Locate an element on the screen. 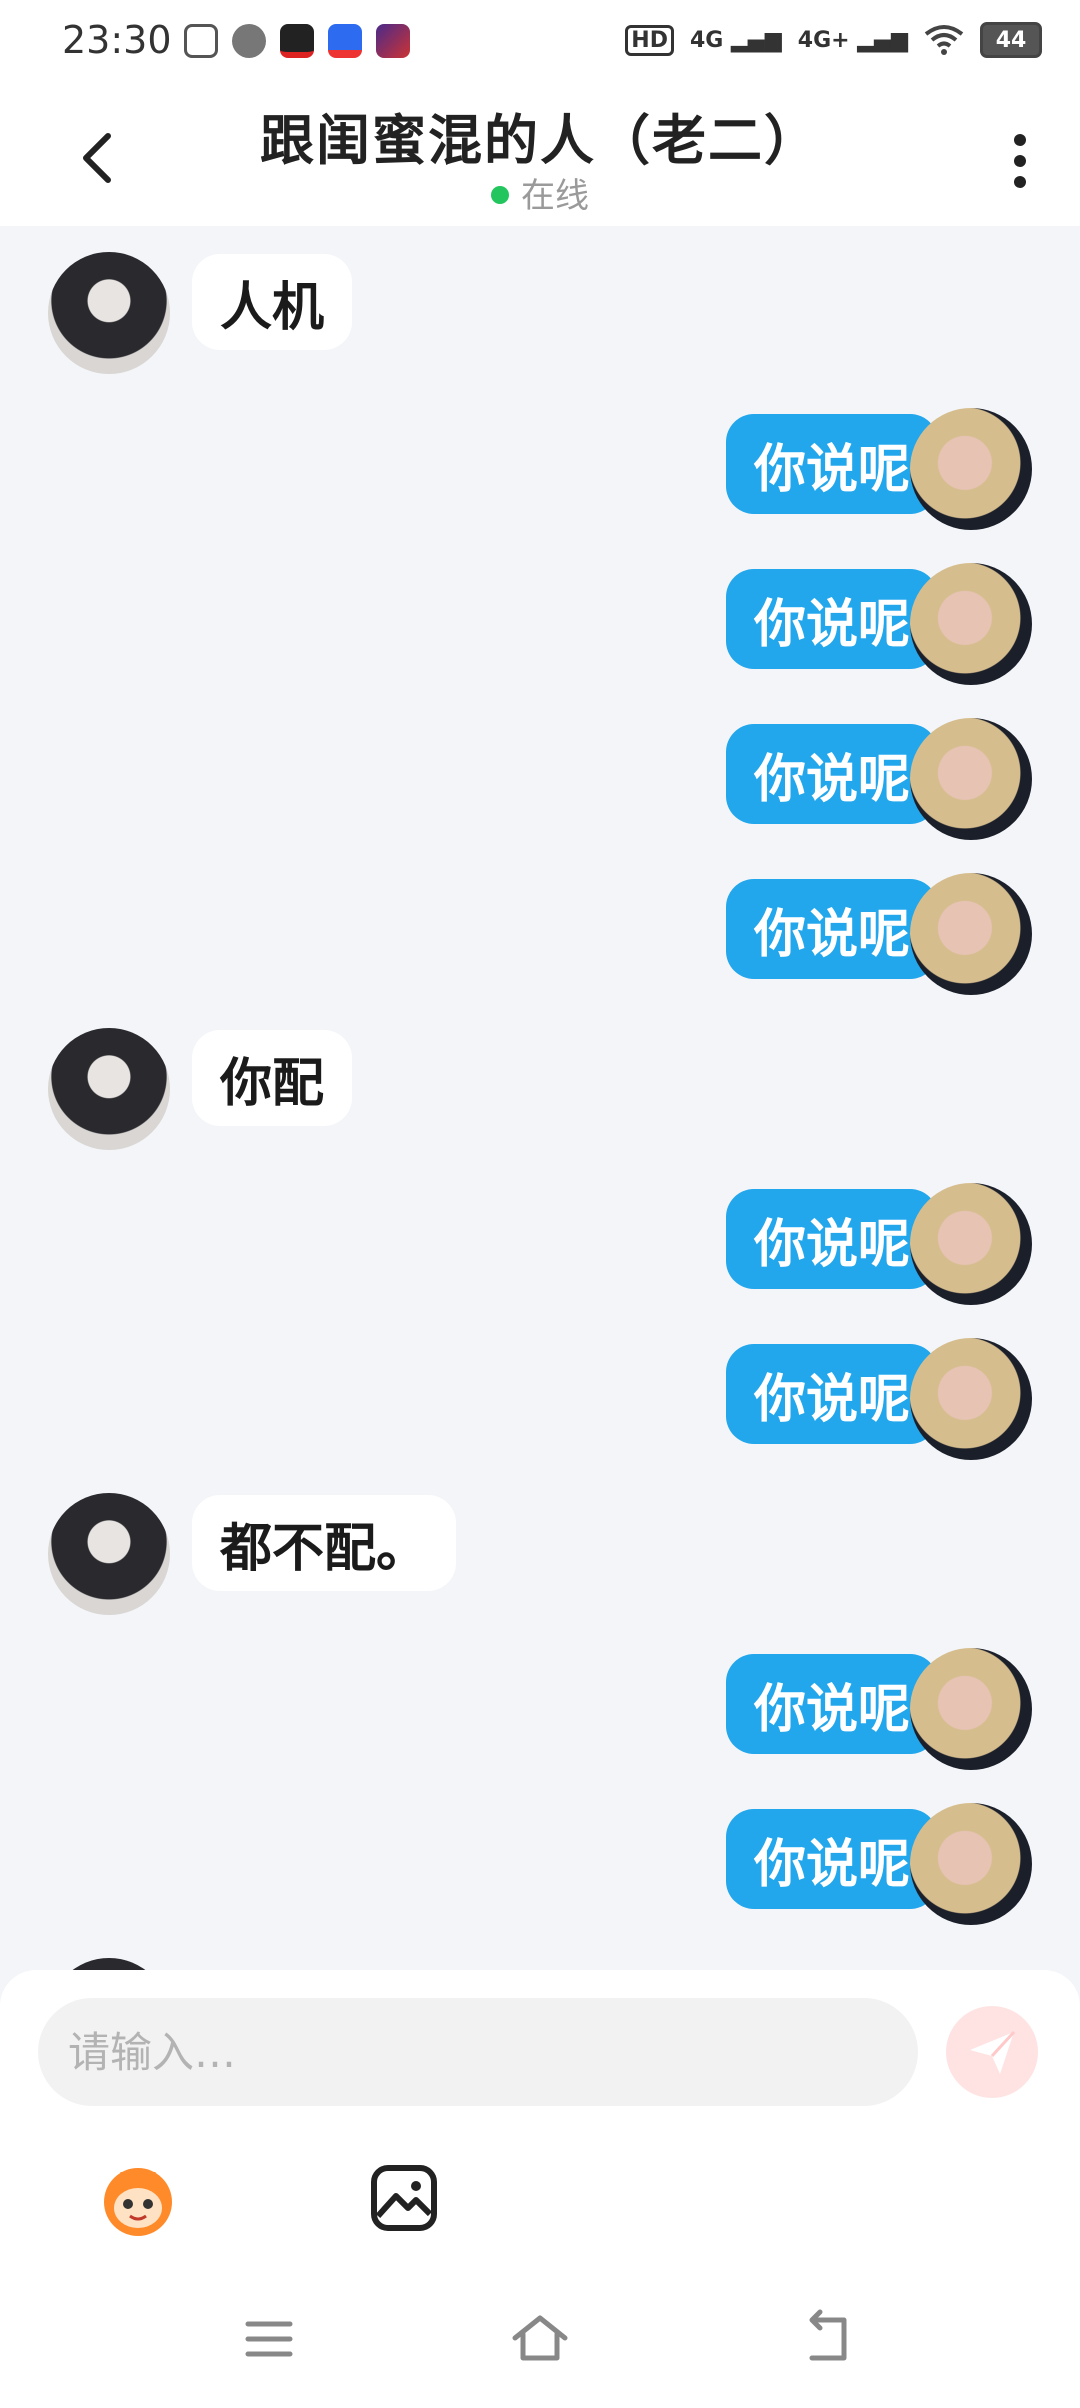  hd-icon: HD is located at coordinates (649, 40).